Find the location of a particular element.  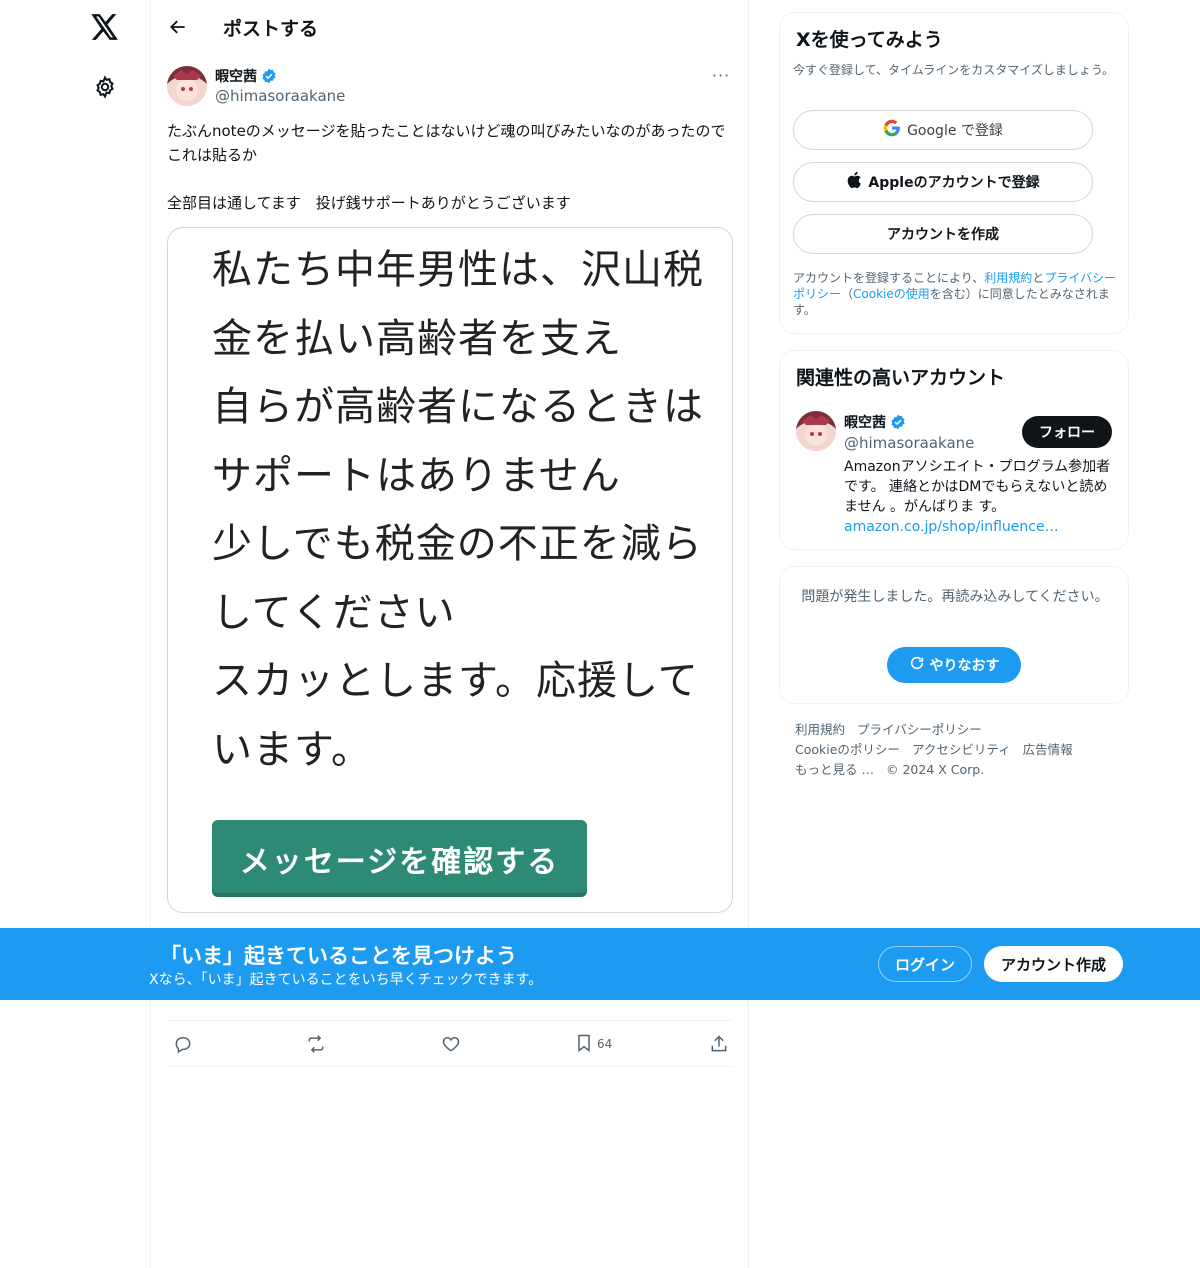

gear-icon is located at coordinates (105, 87).